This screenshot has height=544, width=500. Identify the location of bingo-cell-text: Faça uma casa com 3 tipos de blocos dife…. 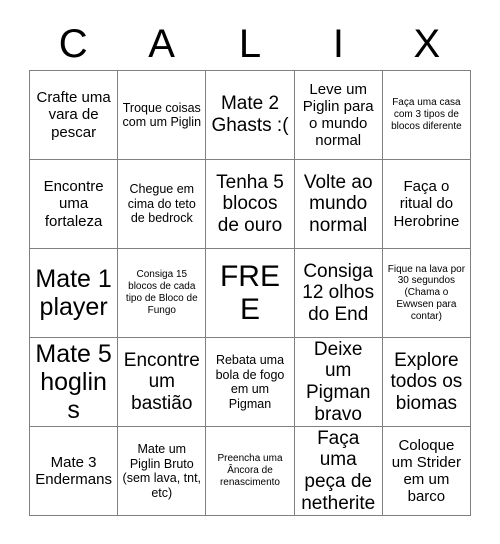
(426, 114).